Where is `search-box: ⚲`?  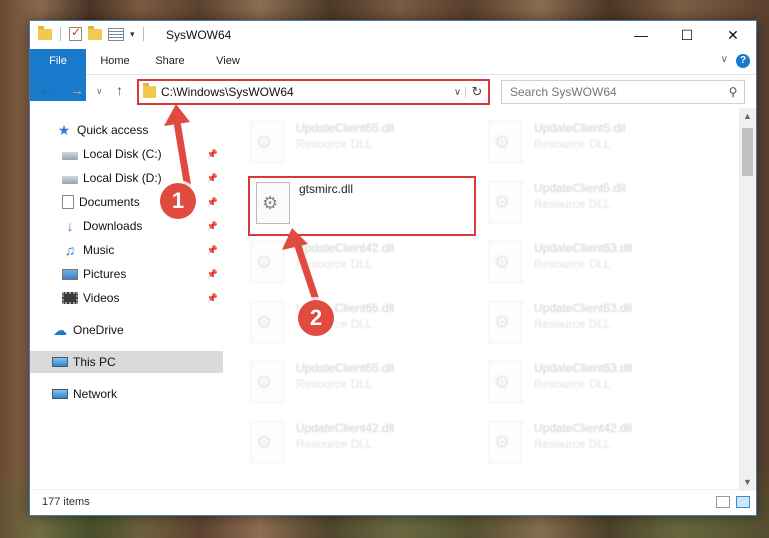 search-box: ⚲ is located at coordinates (623, 92).